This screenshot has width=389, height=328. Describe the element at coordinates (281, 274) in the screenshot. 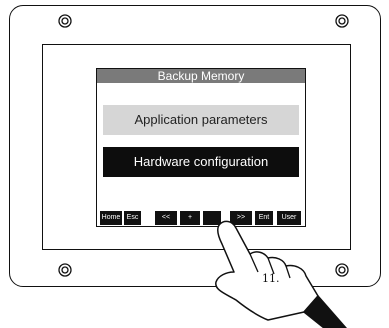

I see `pointing-hand-icon` at that location.